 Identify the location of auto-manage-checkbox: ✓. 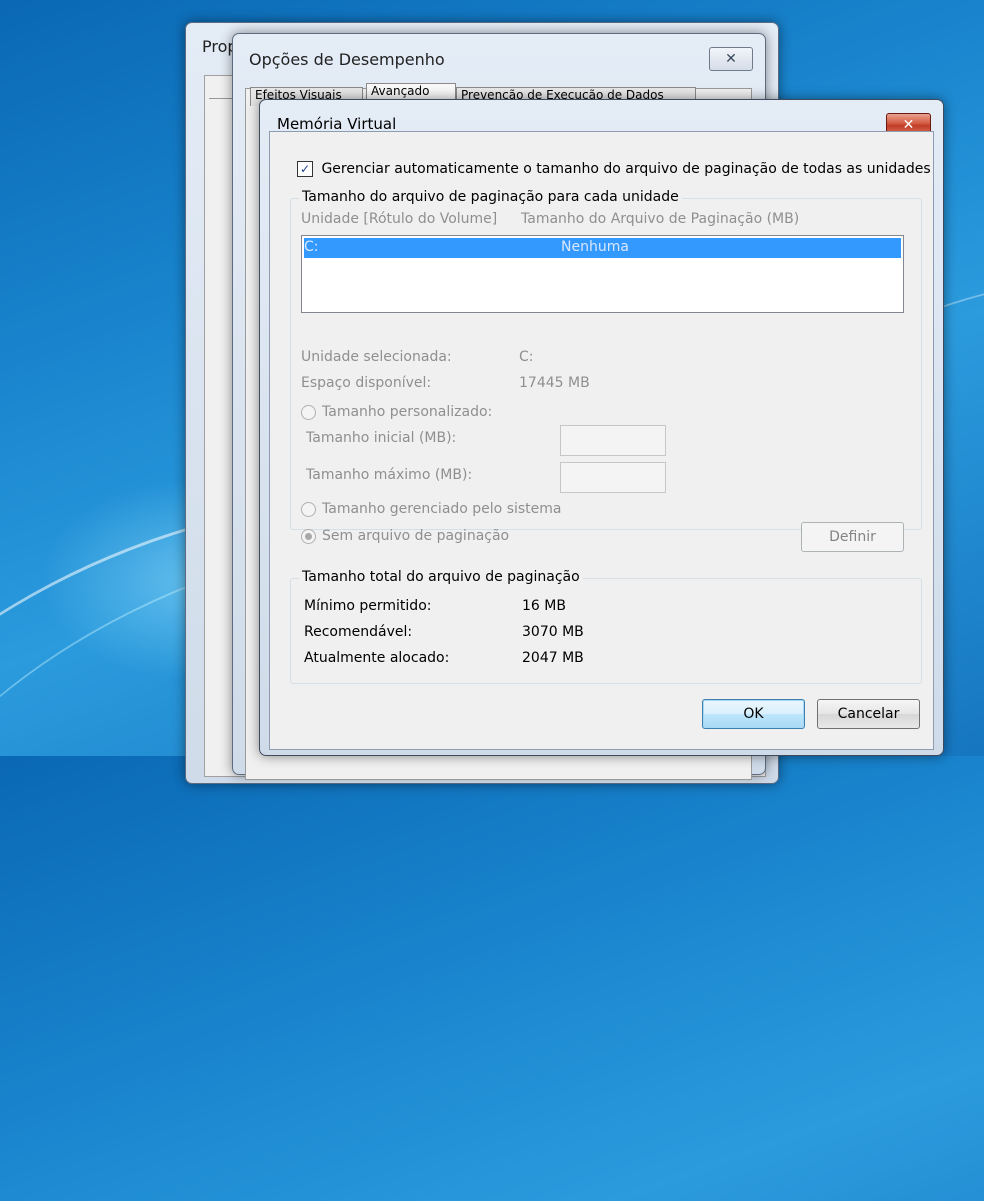
(305, 169).